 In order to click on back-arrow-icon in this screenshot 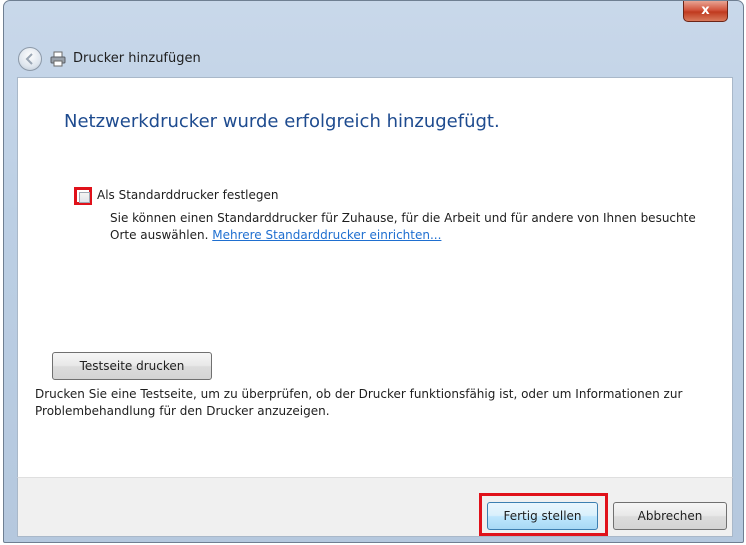, I will do `click(29, 59)`.